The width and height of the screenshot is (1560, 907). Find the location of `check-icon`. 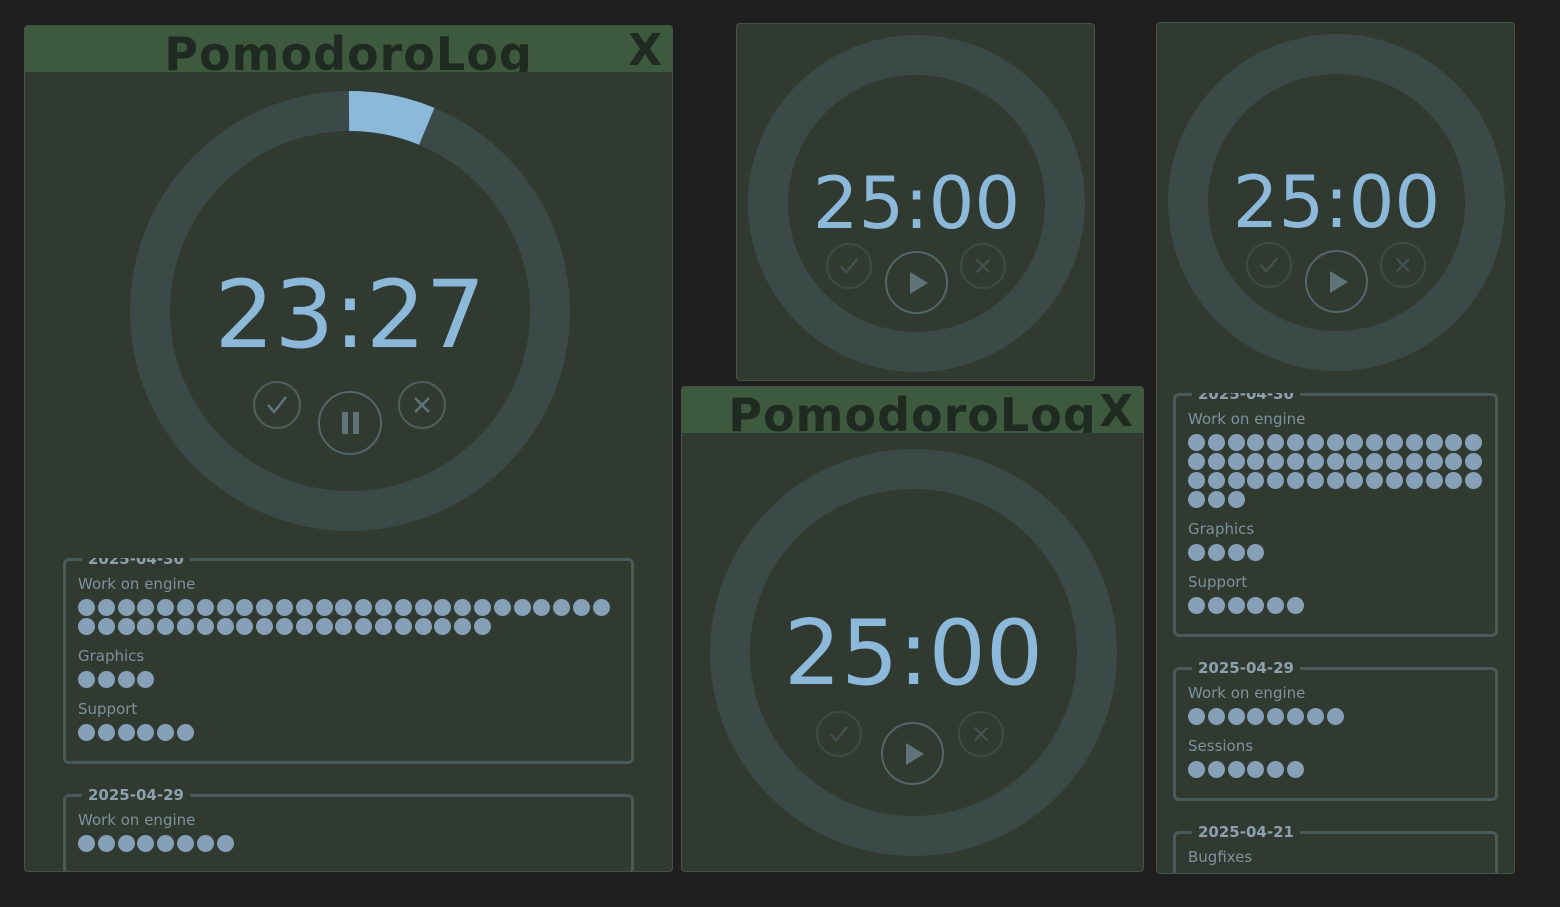

check-icon is located at coordinates (277, 405).